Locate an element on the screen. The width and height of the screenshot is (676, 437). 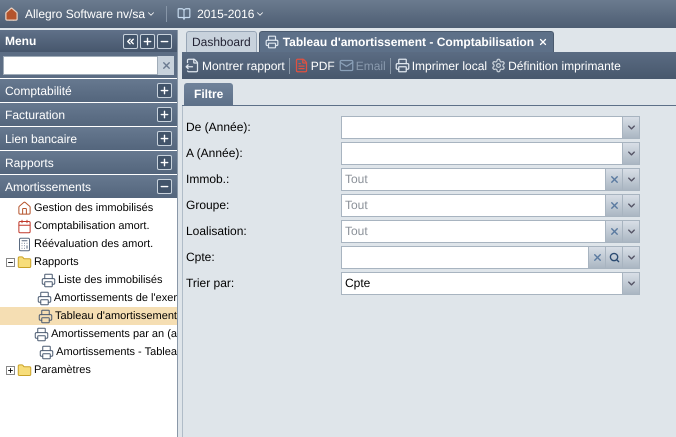
tree-item: Gestion des immobilisés is located at coordinates (88, 208).